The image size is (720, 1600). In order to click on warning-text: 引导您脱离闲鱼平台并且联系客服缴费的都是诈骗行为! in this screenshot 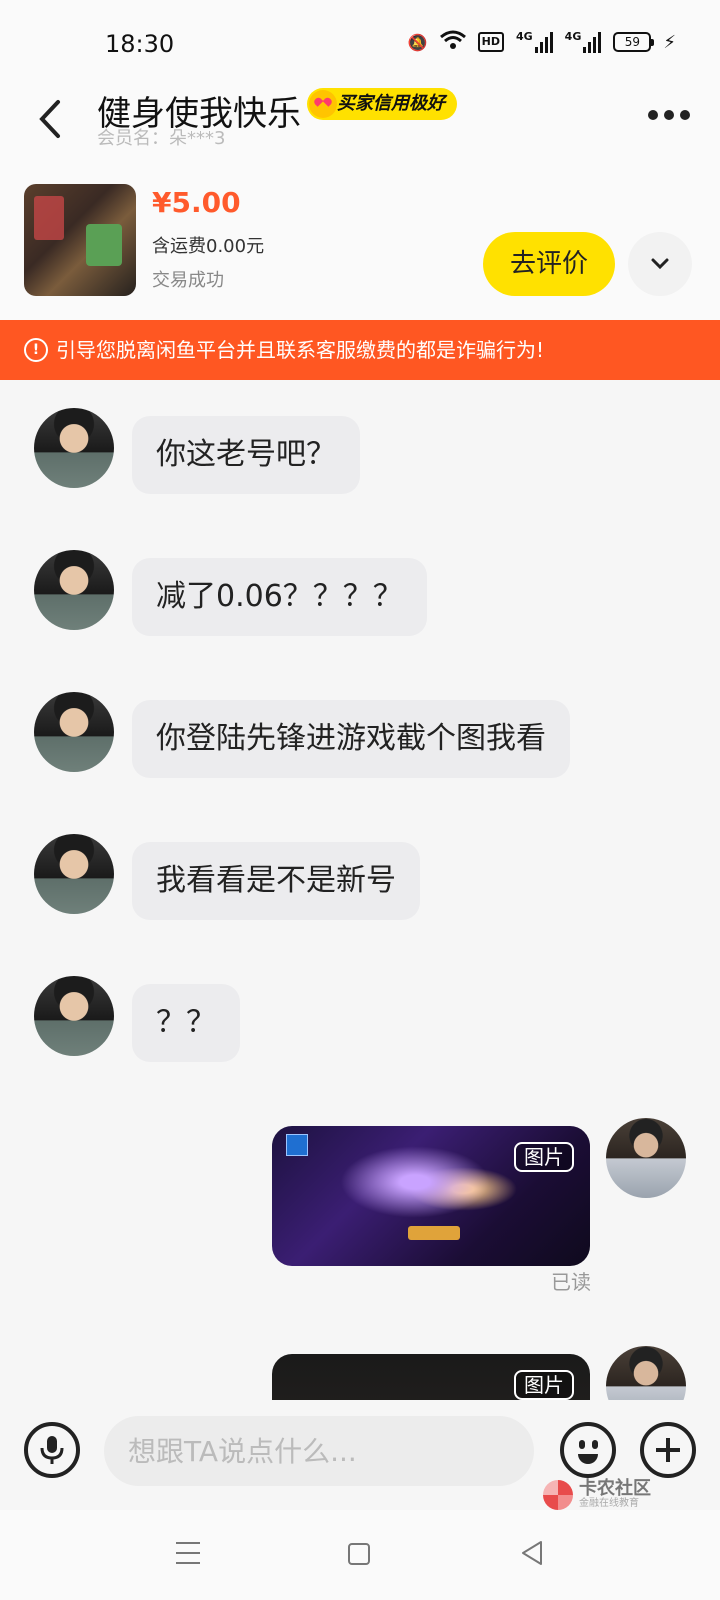, I will do `click(300, 350)`.